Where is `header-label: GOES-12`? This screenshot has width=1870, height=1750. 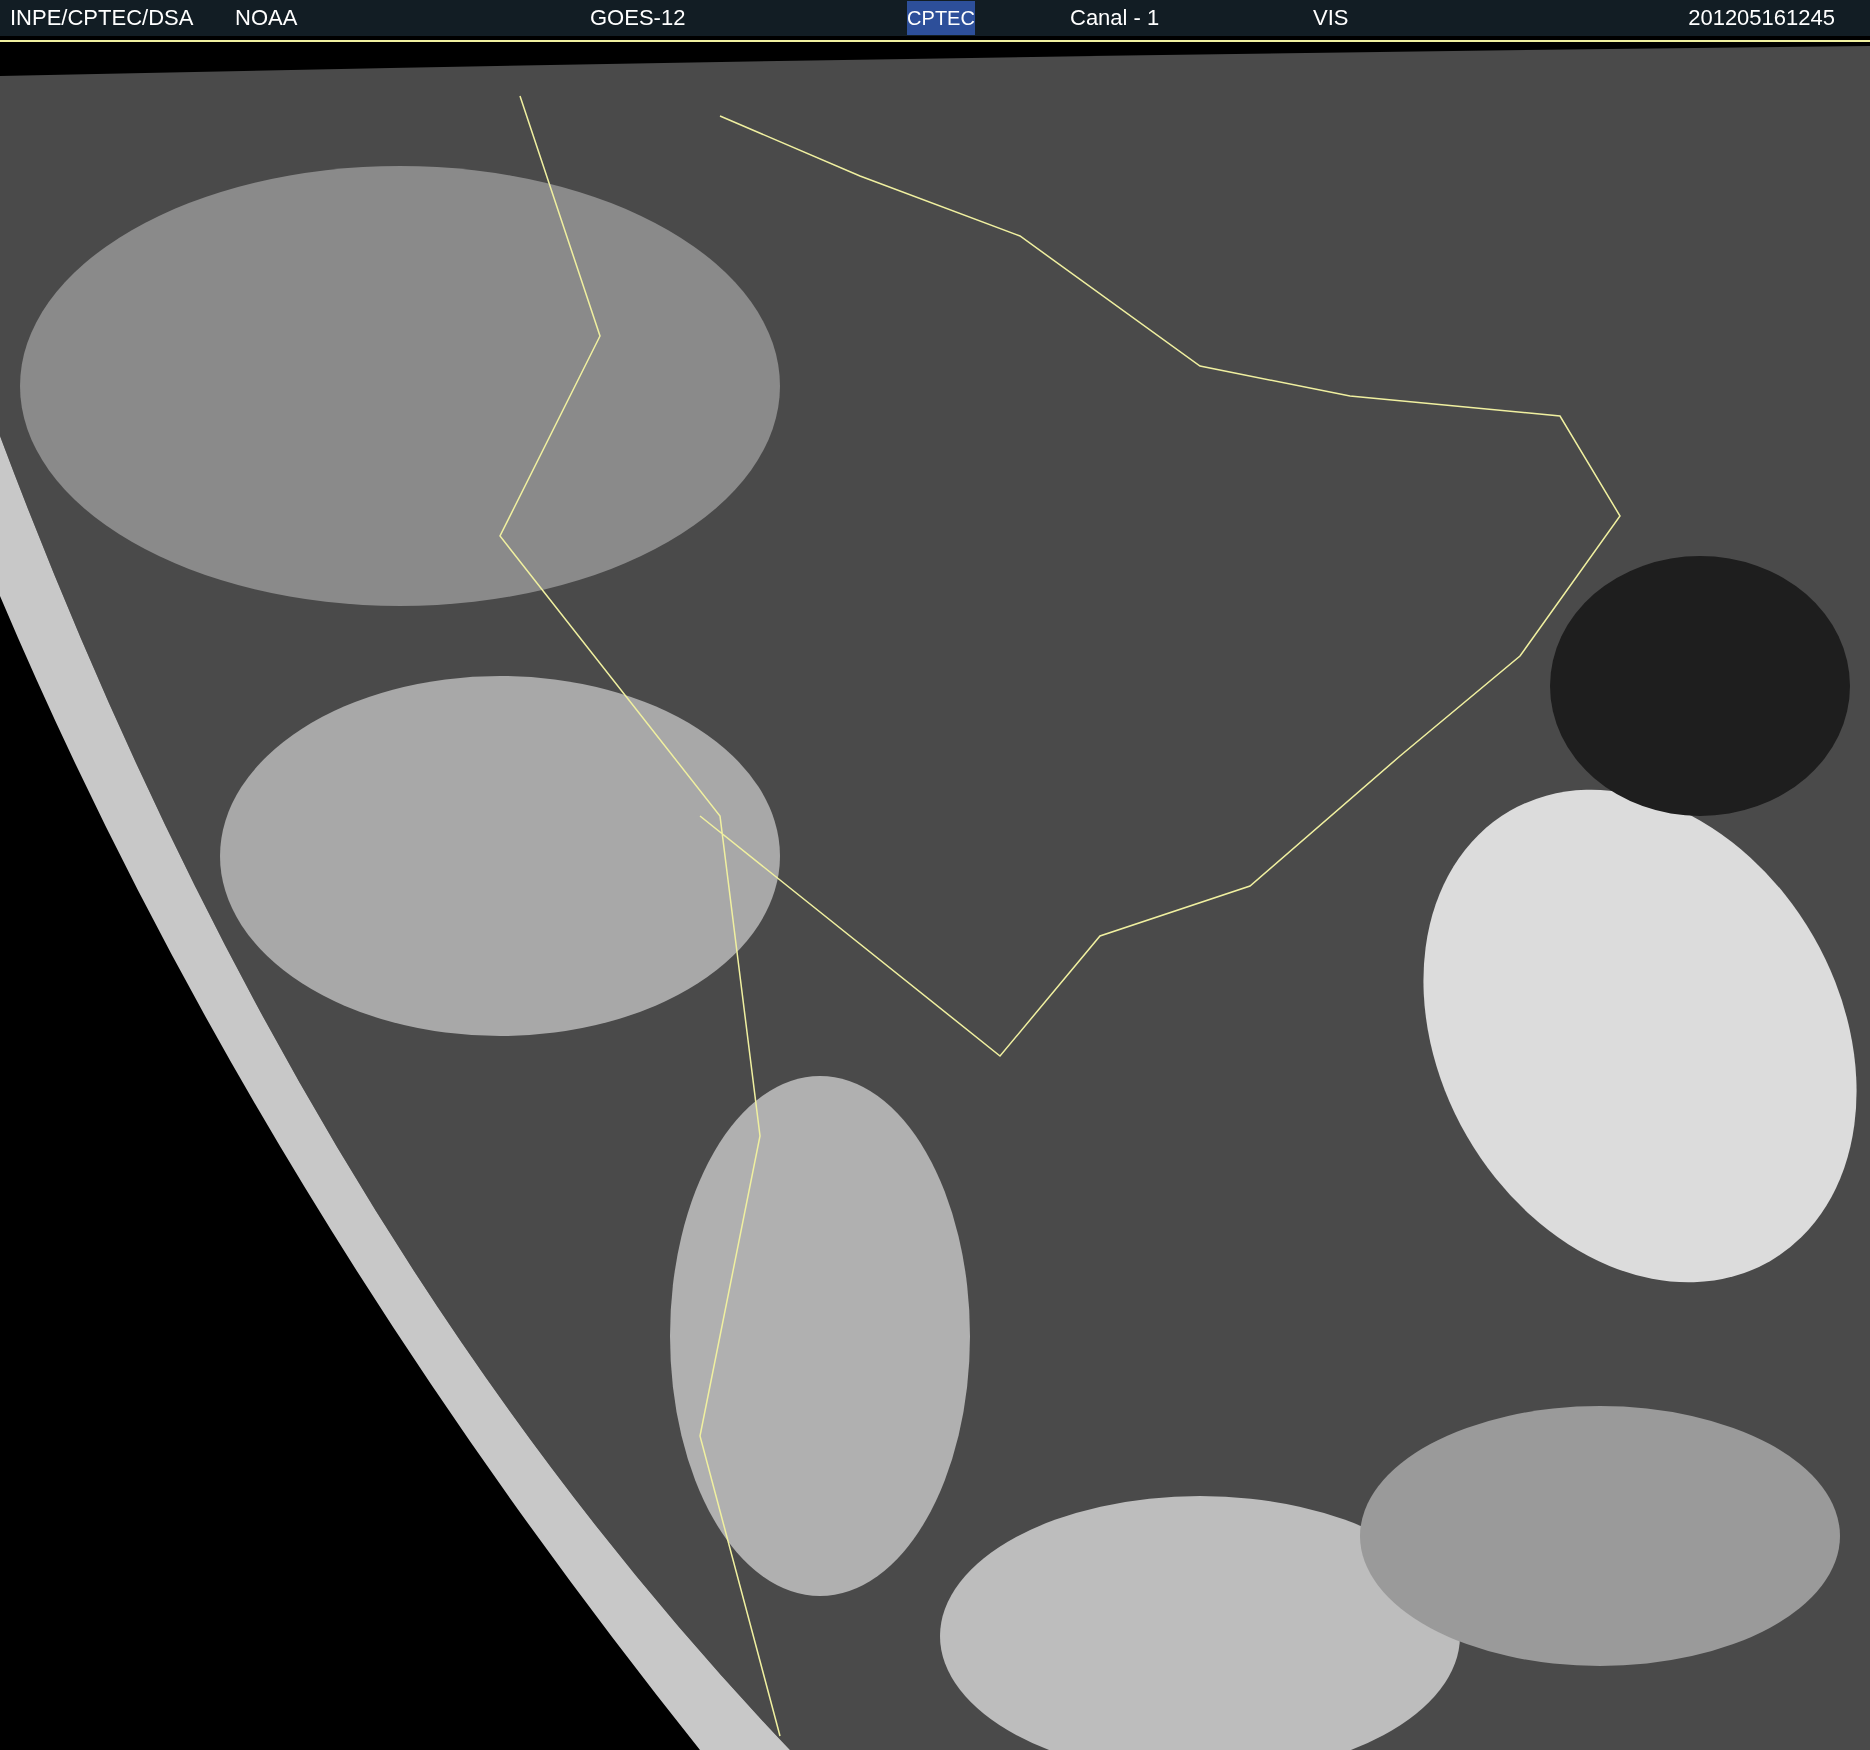
header-label: GOES-12 is located at coordinates (638, 17).